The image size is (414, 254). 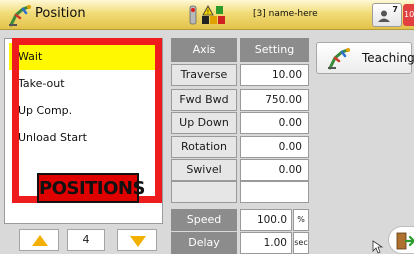 I want to click on exit-button, so click(x=401, y=240).